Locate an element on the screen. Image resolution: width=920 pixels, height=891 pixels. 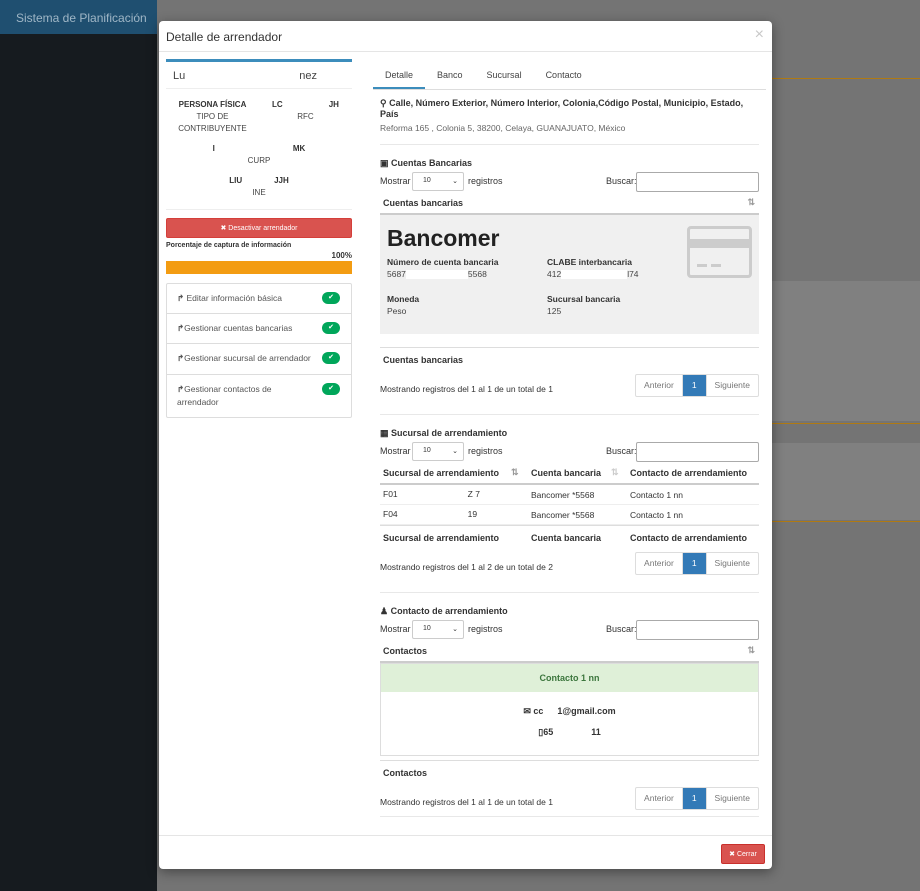
close-button: ✖ Cerrar is located at coordinates (743, 854).